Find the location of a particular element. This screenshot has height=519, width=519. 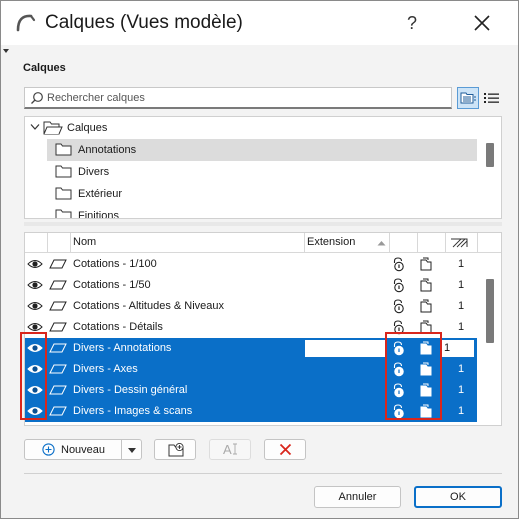

rename-button: A is located at coordinates (230, 449).